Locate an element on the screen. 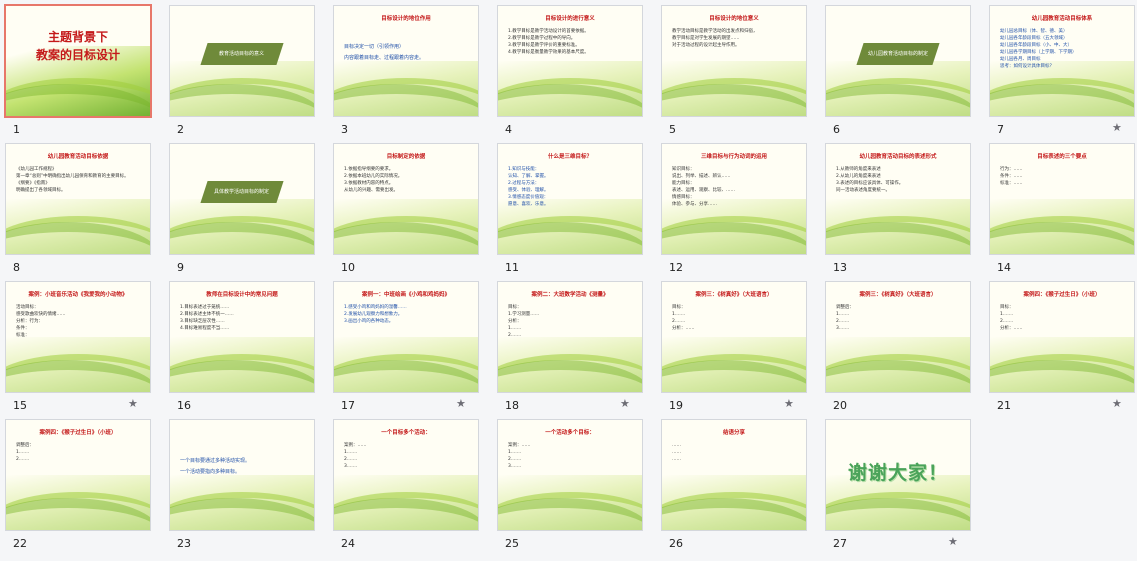 This screenshot has height=561, width=1137. slide-cell: 谢谢大家！ 27 ★ is located at coordinates (907, 488).